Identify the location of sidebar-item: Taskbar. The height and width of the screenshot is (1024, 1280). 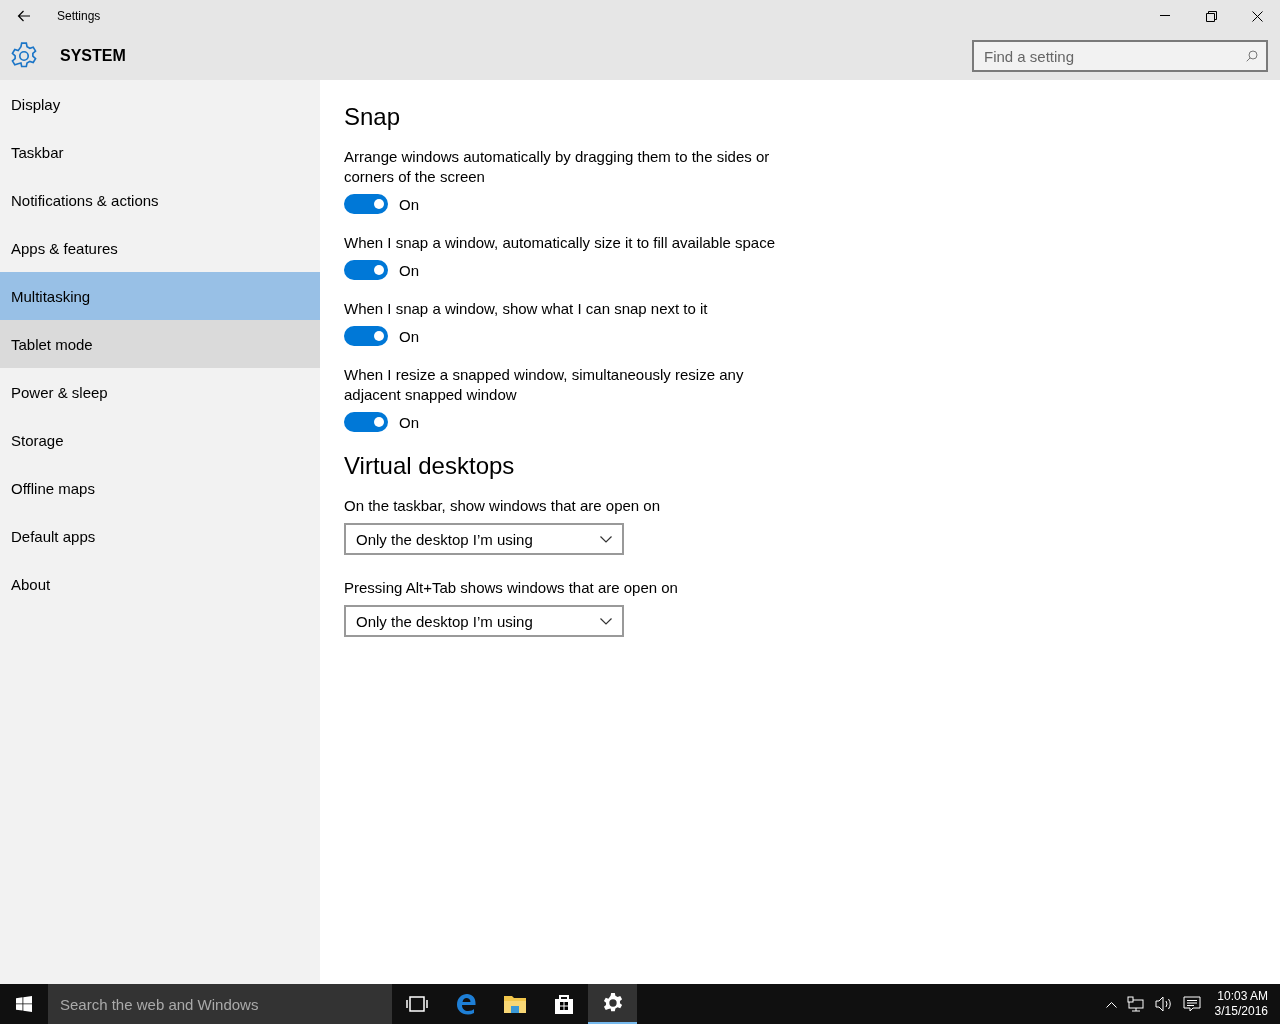
(160, 152).